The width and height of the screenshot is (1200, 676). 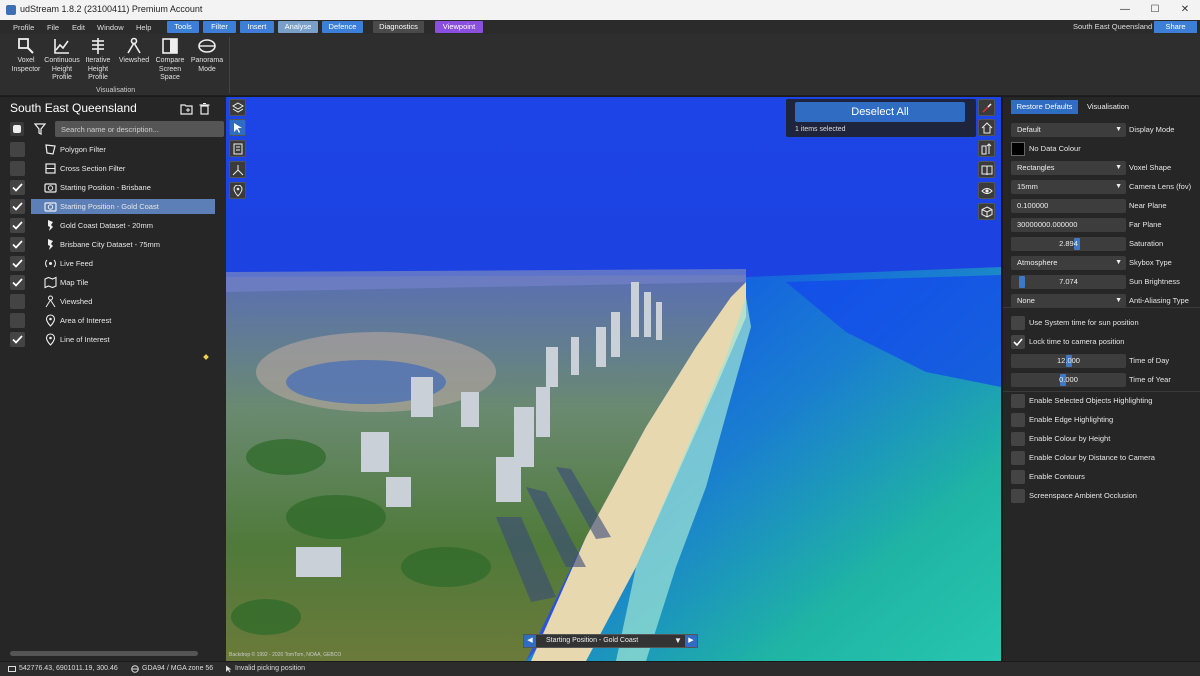 What do you see at coordinates (691, 641) in the screenshot?
I see `next-viewpoint-button: ▶` at bounding box center [691, 641].